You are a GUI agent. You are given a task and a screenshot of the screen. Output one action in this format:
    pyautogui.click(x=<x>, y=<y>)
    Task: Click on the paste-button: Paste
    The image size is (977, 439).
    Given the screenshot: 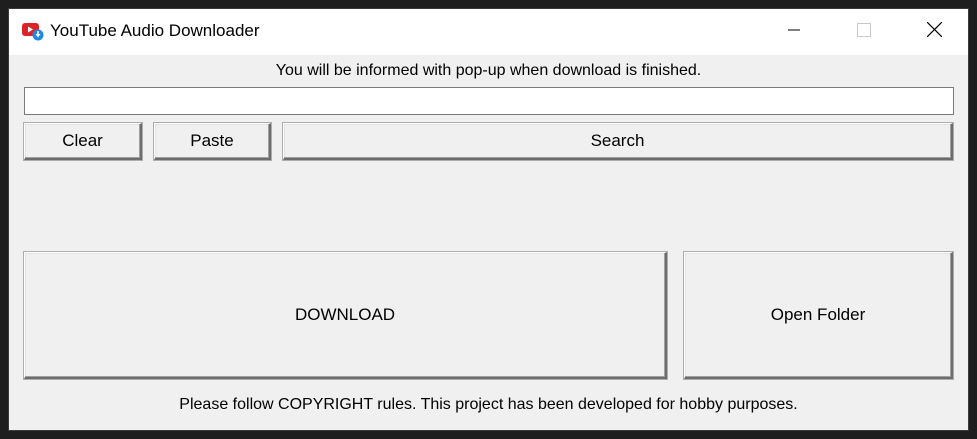 What is the action you would take?
    pyautogui.click(x=212, y=141)
    